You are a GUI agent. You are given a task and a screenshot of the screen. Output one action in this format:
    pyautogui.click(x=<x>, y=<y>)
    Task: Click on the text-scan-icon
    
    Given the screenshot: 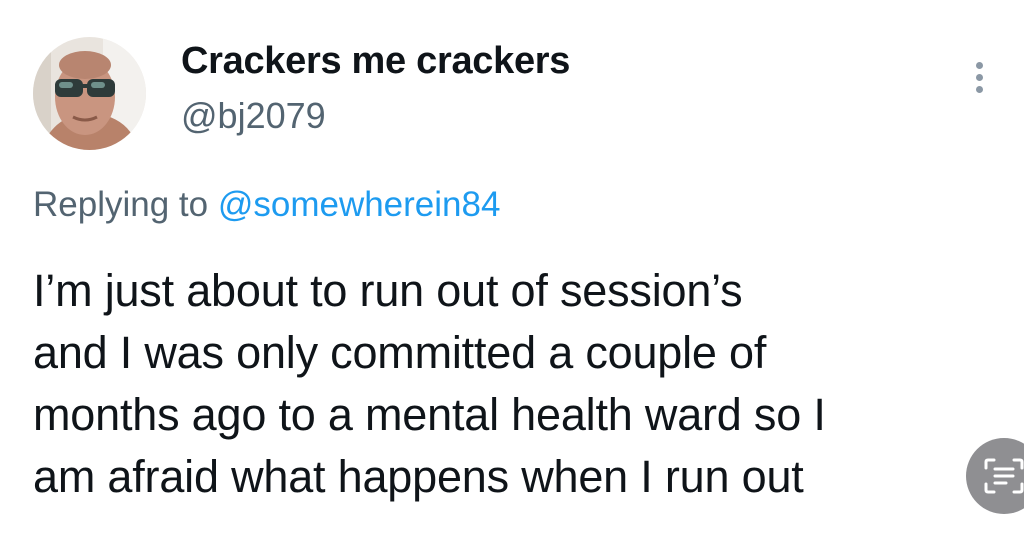 What is the action you would take?
    pyautogui.click(x=1004, y=476)
    